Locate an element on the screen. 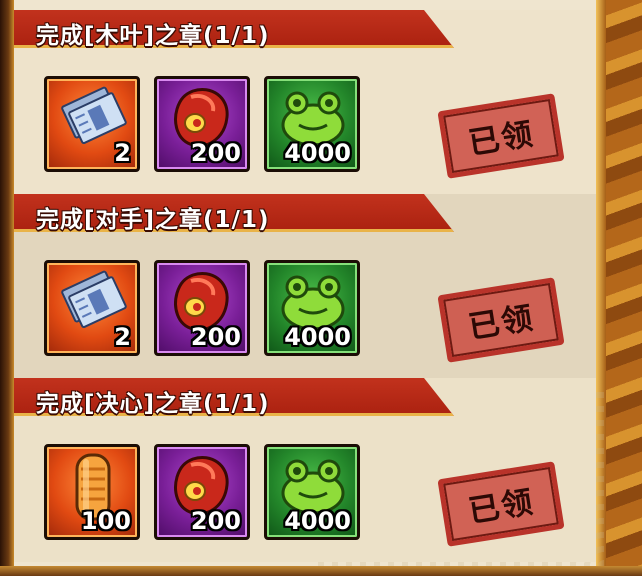 The height and width of the screenshot is (576, 642). reward-quantity: 100 is located at coordinates (105, 521).